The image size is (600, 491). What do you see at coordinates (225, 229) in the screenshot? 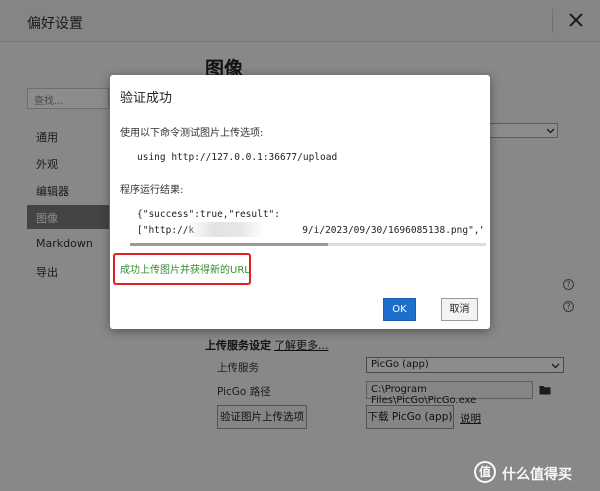
I see `redaction-blur` at bounding box center [225, 229].